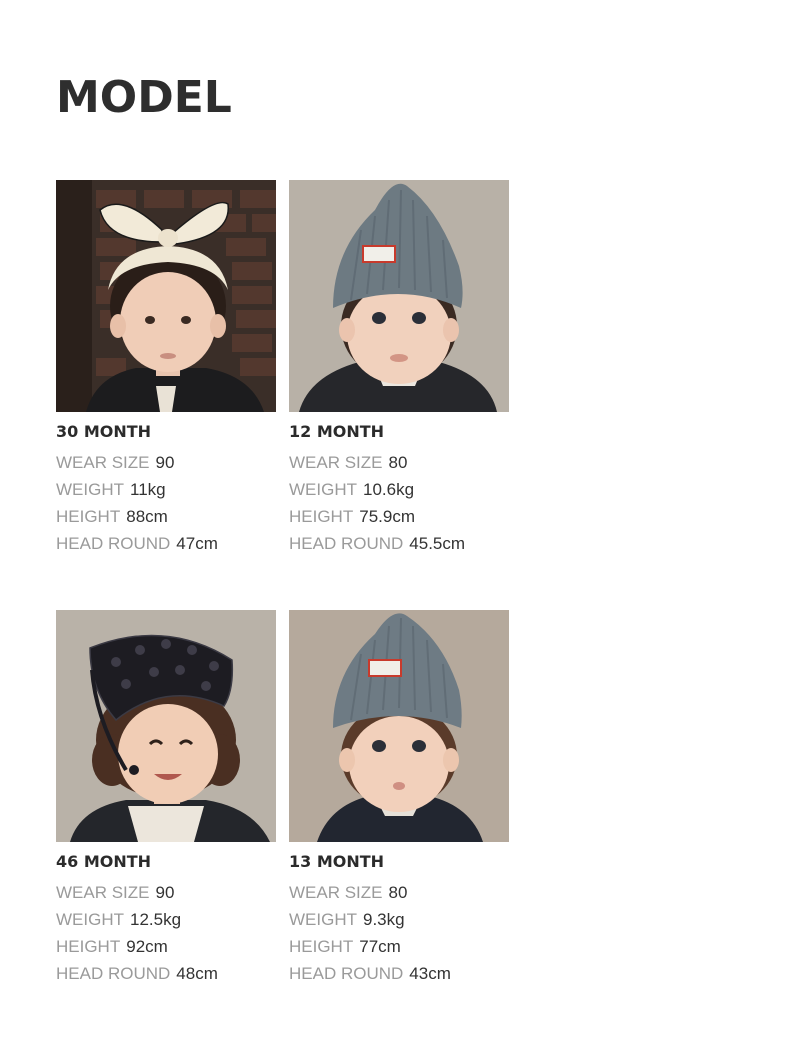  I want to click on weight-row: WEIGHT 9.3kg, so click(400, 919).